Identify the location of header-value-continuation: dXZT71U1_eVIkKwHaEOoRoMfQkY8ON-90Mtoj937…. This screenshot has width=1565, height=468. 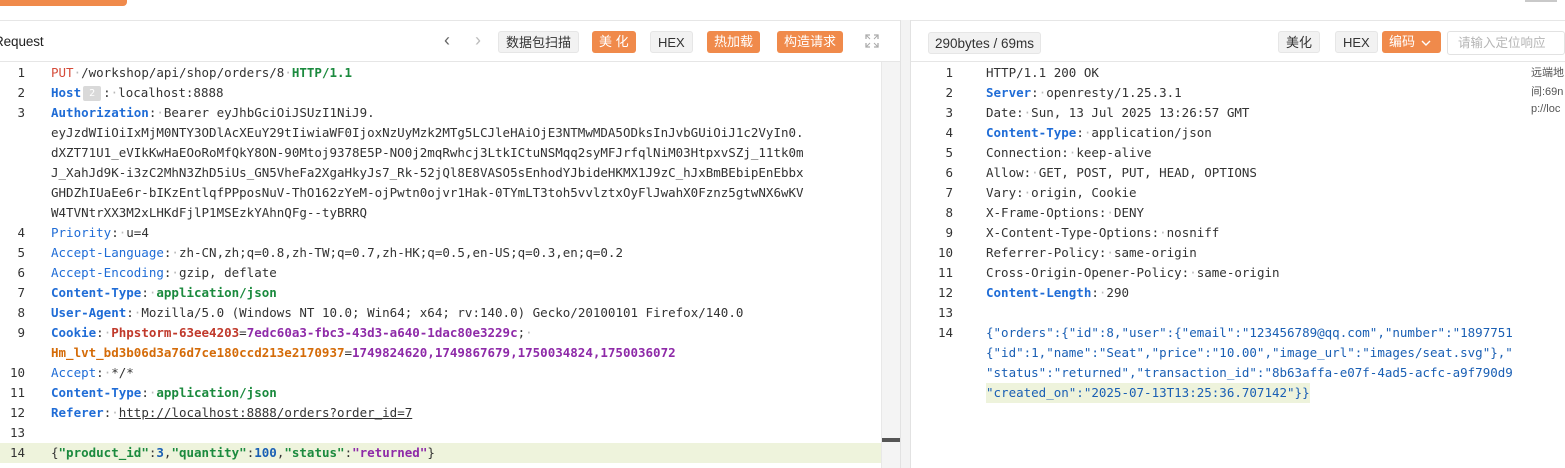
(427, 152).